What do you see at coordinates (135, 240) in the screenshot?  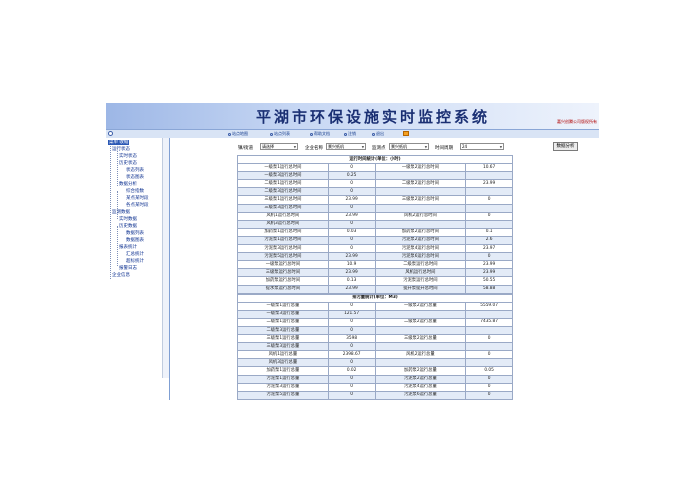 I see `sidebar-item-data-chart: 数据图表` at bounding box center [135, 240].